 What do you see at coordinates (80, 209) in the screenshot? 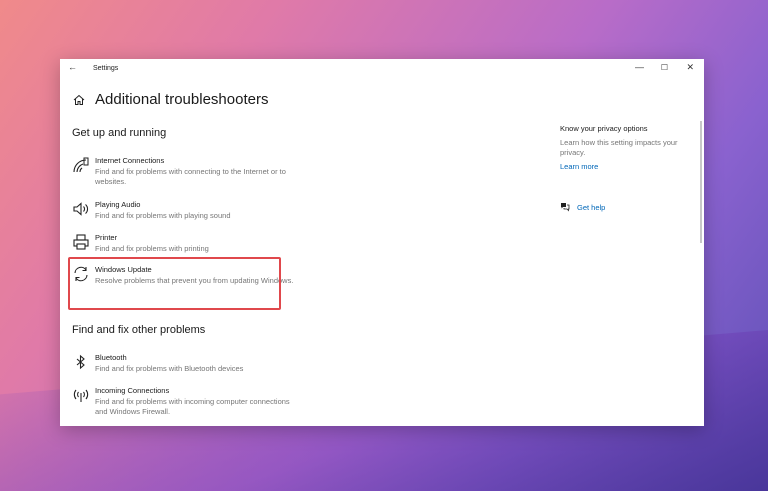
I see `speaker-icon` at bounding box center [80, 209].